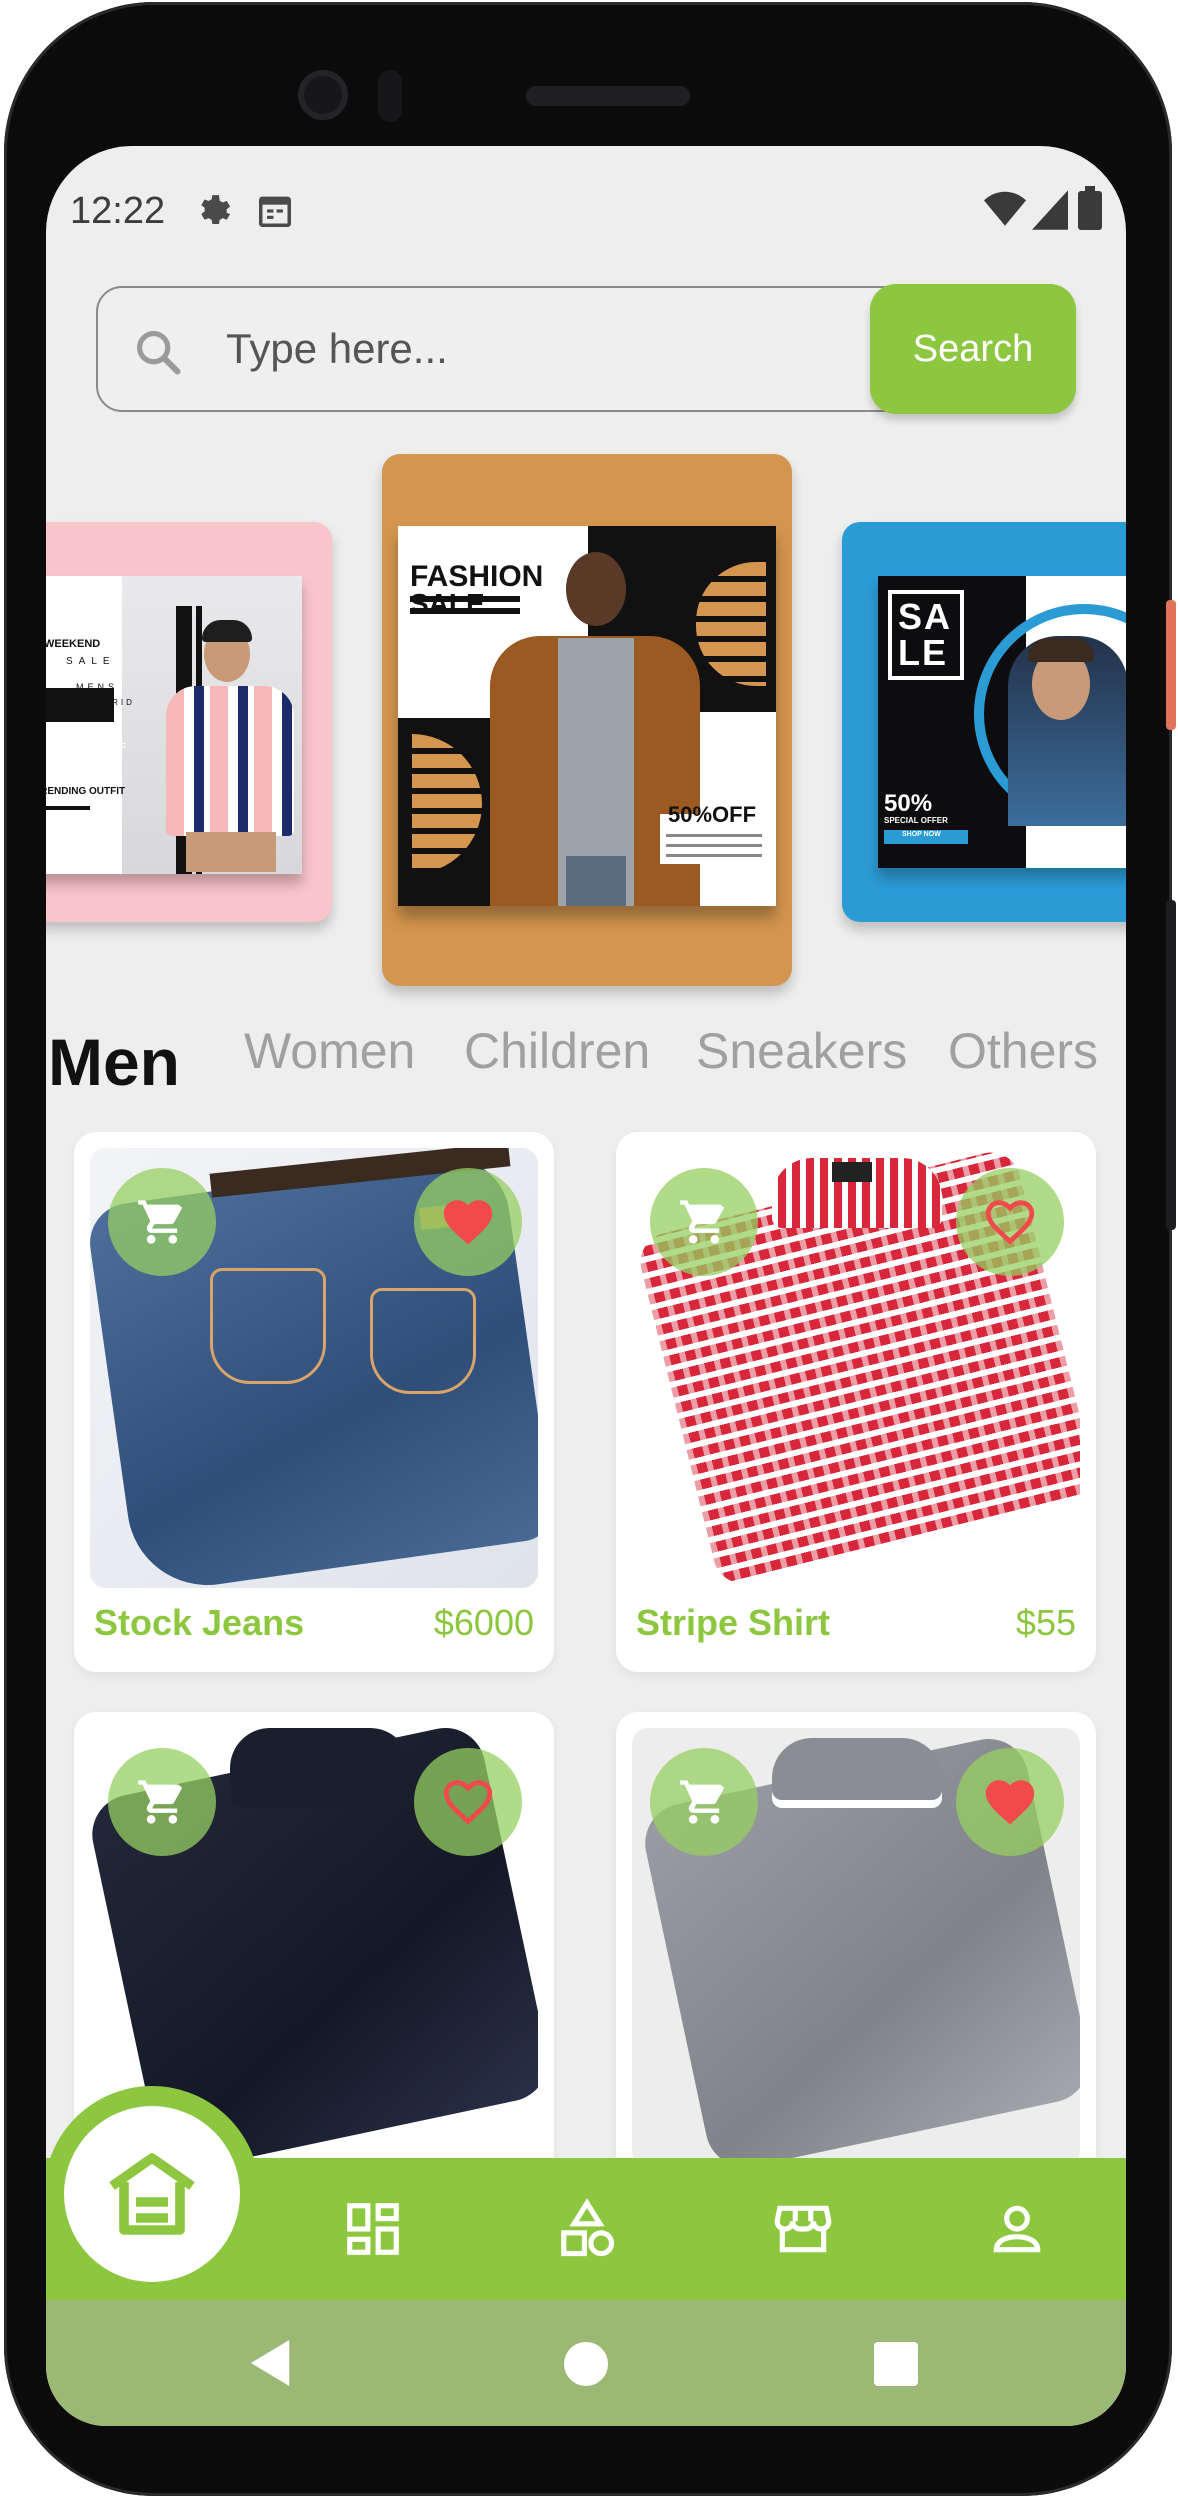 This screenshot has width=1178, height=2498. I want to click on nav-categories, so click(587, 2229).